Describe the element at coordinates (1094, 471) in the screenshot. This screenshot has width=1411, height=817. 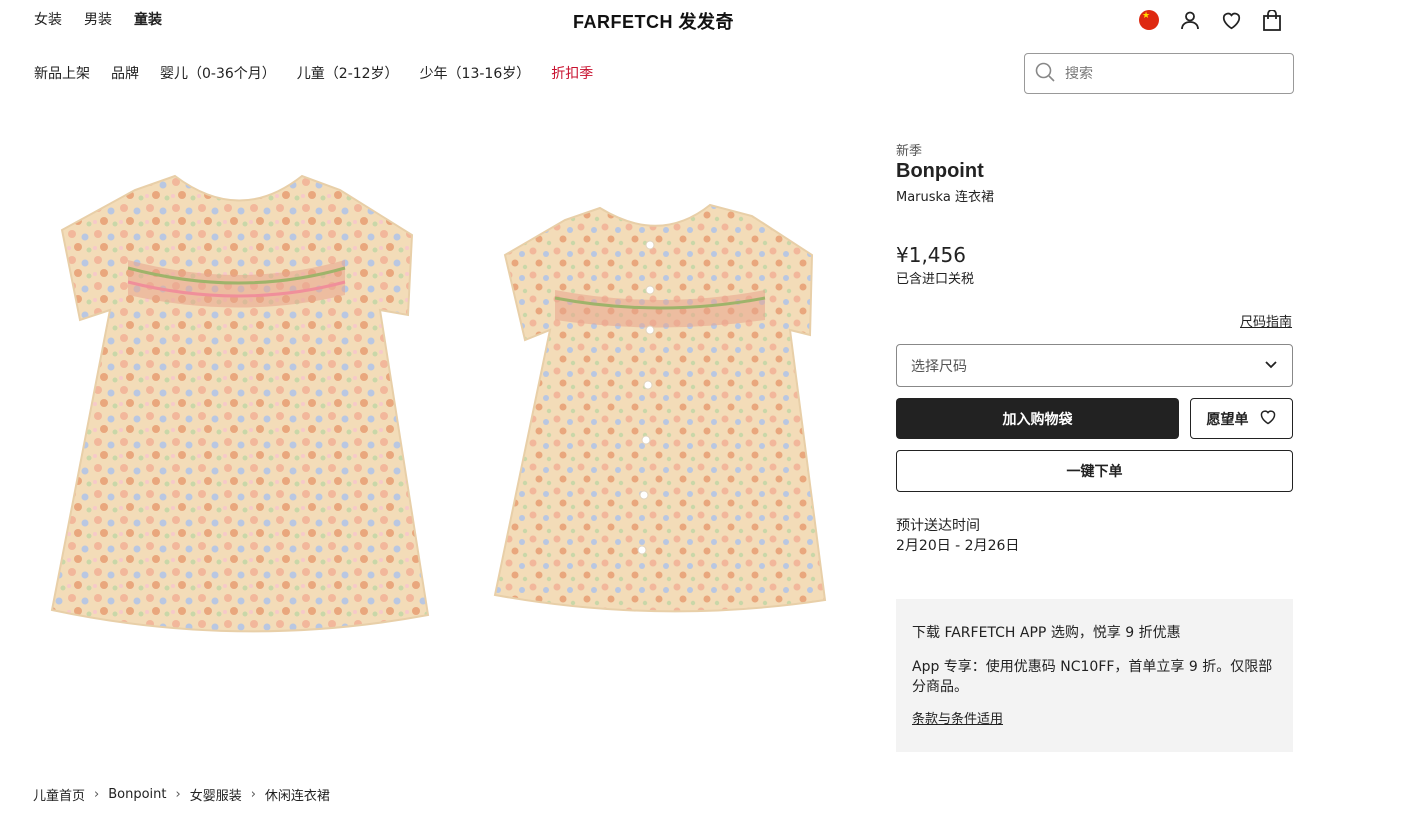
I see `one-click-buy-button: 一键下单` at that location.